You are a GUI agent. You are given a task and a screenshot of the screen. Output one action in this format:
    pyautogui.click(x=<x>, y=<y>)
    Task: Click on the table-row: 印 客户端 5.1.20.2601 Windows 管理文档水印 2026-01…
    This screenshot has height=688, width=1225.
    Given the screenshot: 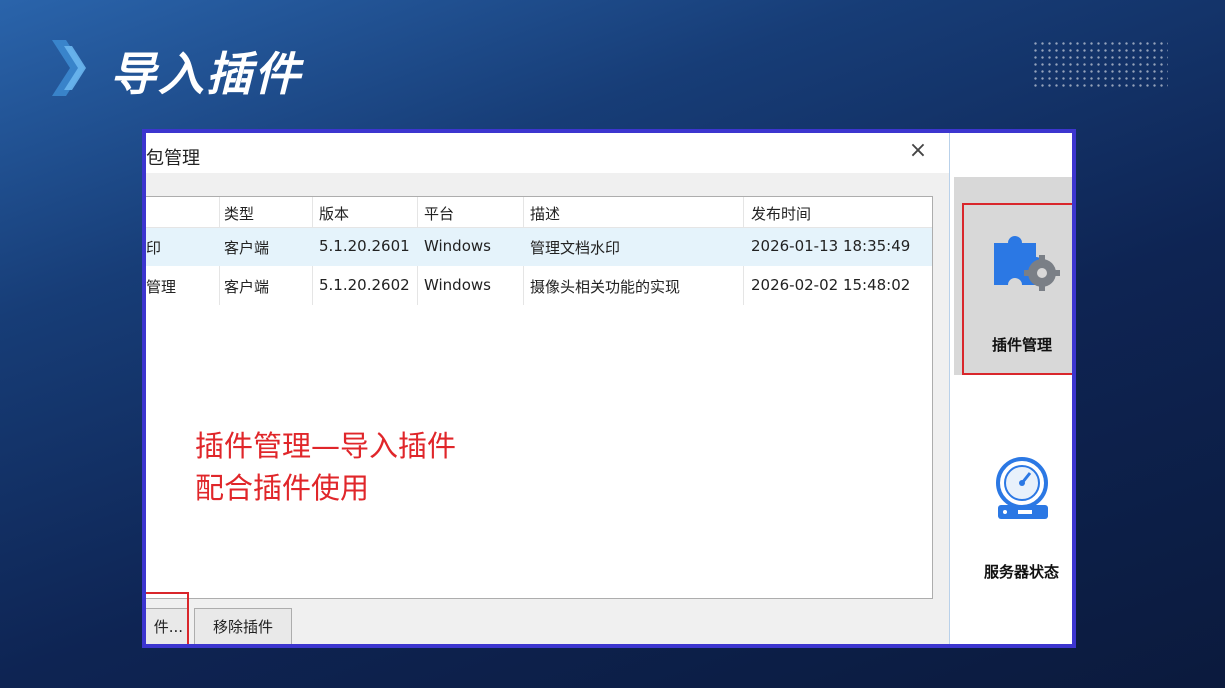 What is the action you would take?
    pyautogui.click(x=539, y=247)
    